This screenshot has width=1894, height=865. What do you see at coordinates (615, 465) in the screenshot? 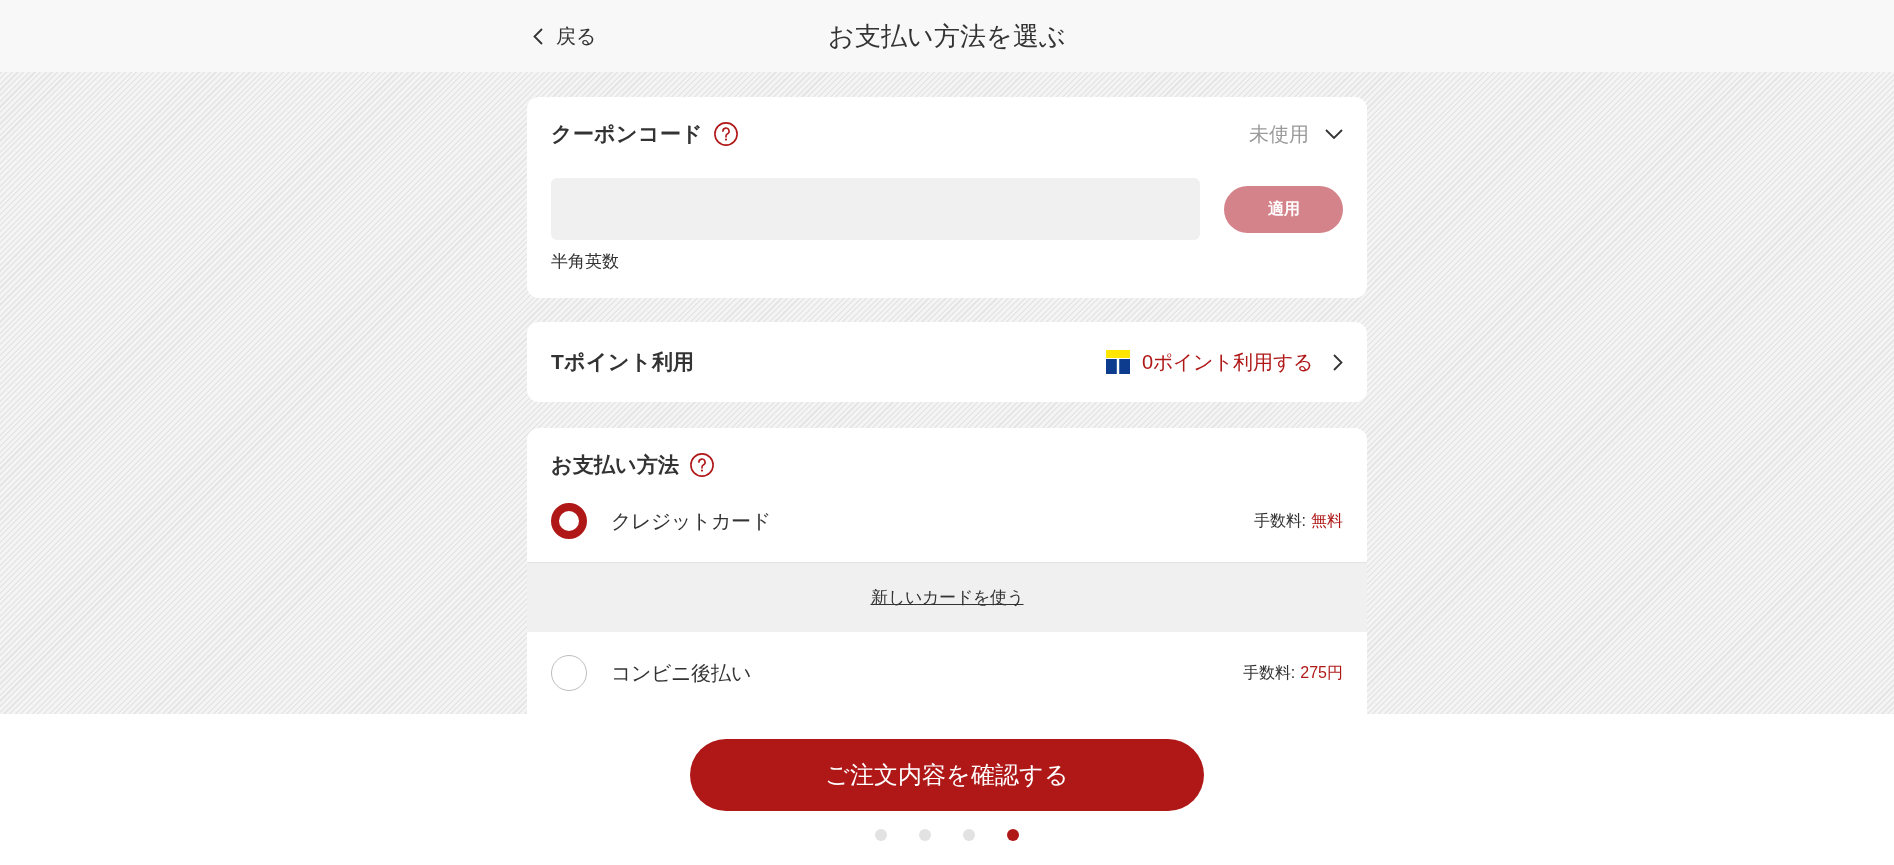
I see `section-title: お支払い方法` at bounding box center [615, 465].